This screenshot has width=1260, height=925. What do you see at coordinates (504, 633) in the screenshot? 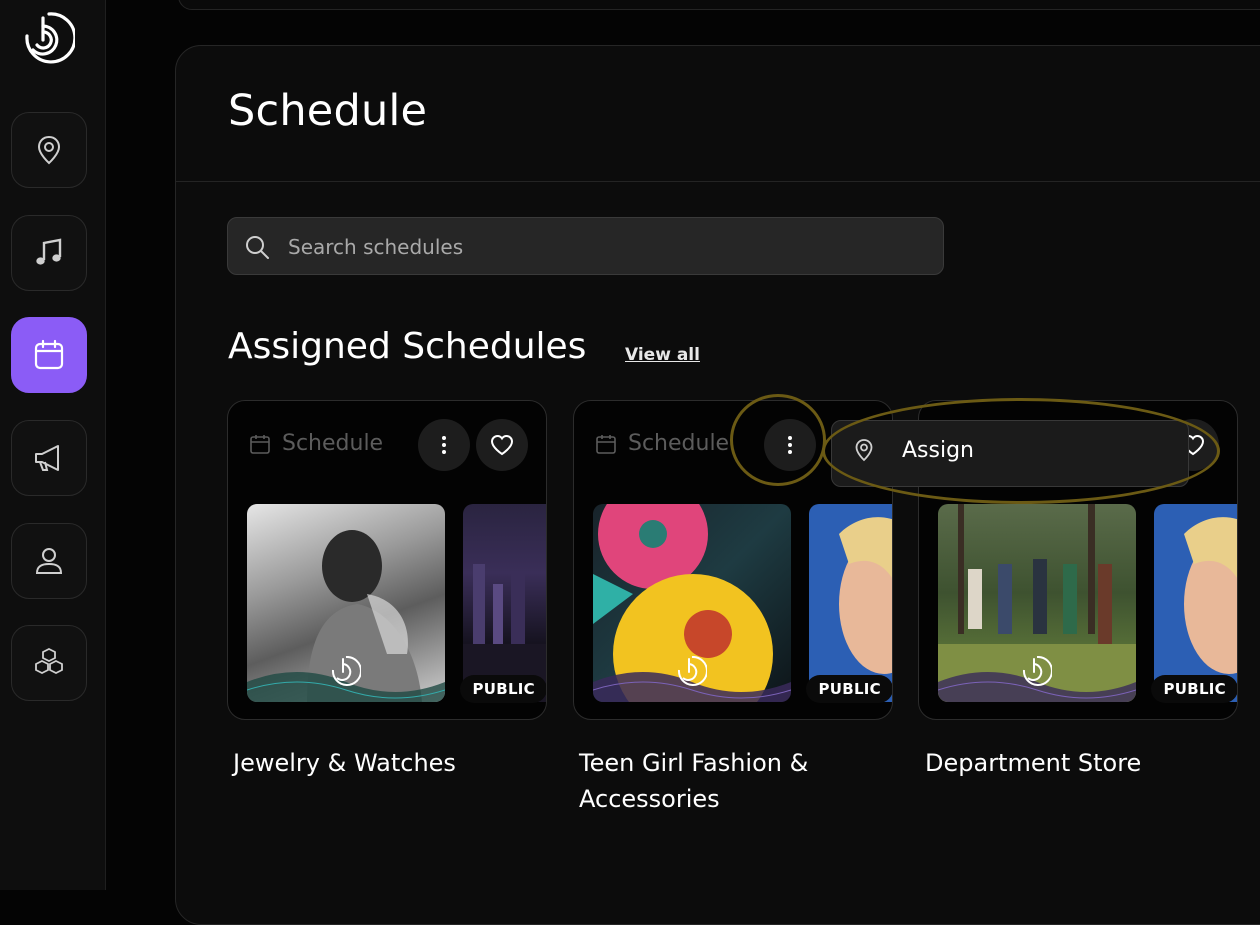
I see `city-night-photo` at bounding box center [504, 633].